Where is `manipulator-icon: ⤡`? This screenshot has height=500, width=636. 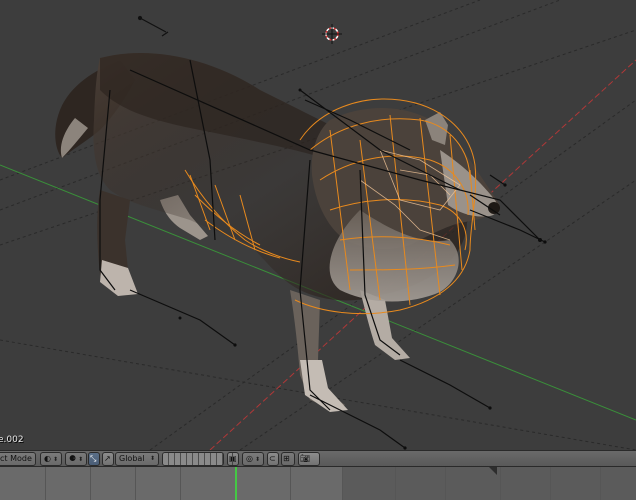
manipulator-icon: ⤡ is located at coordinates (93, 458).